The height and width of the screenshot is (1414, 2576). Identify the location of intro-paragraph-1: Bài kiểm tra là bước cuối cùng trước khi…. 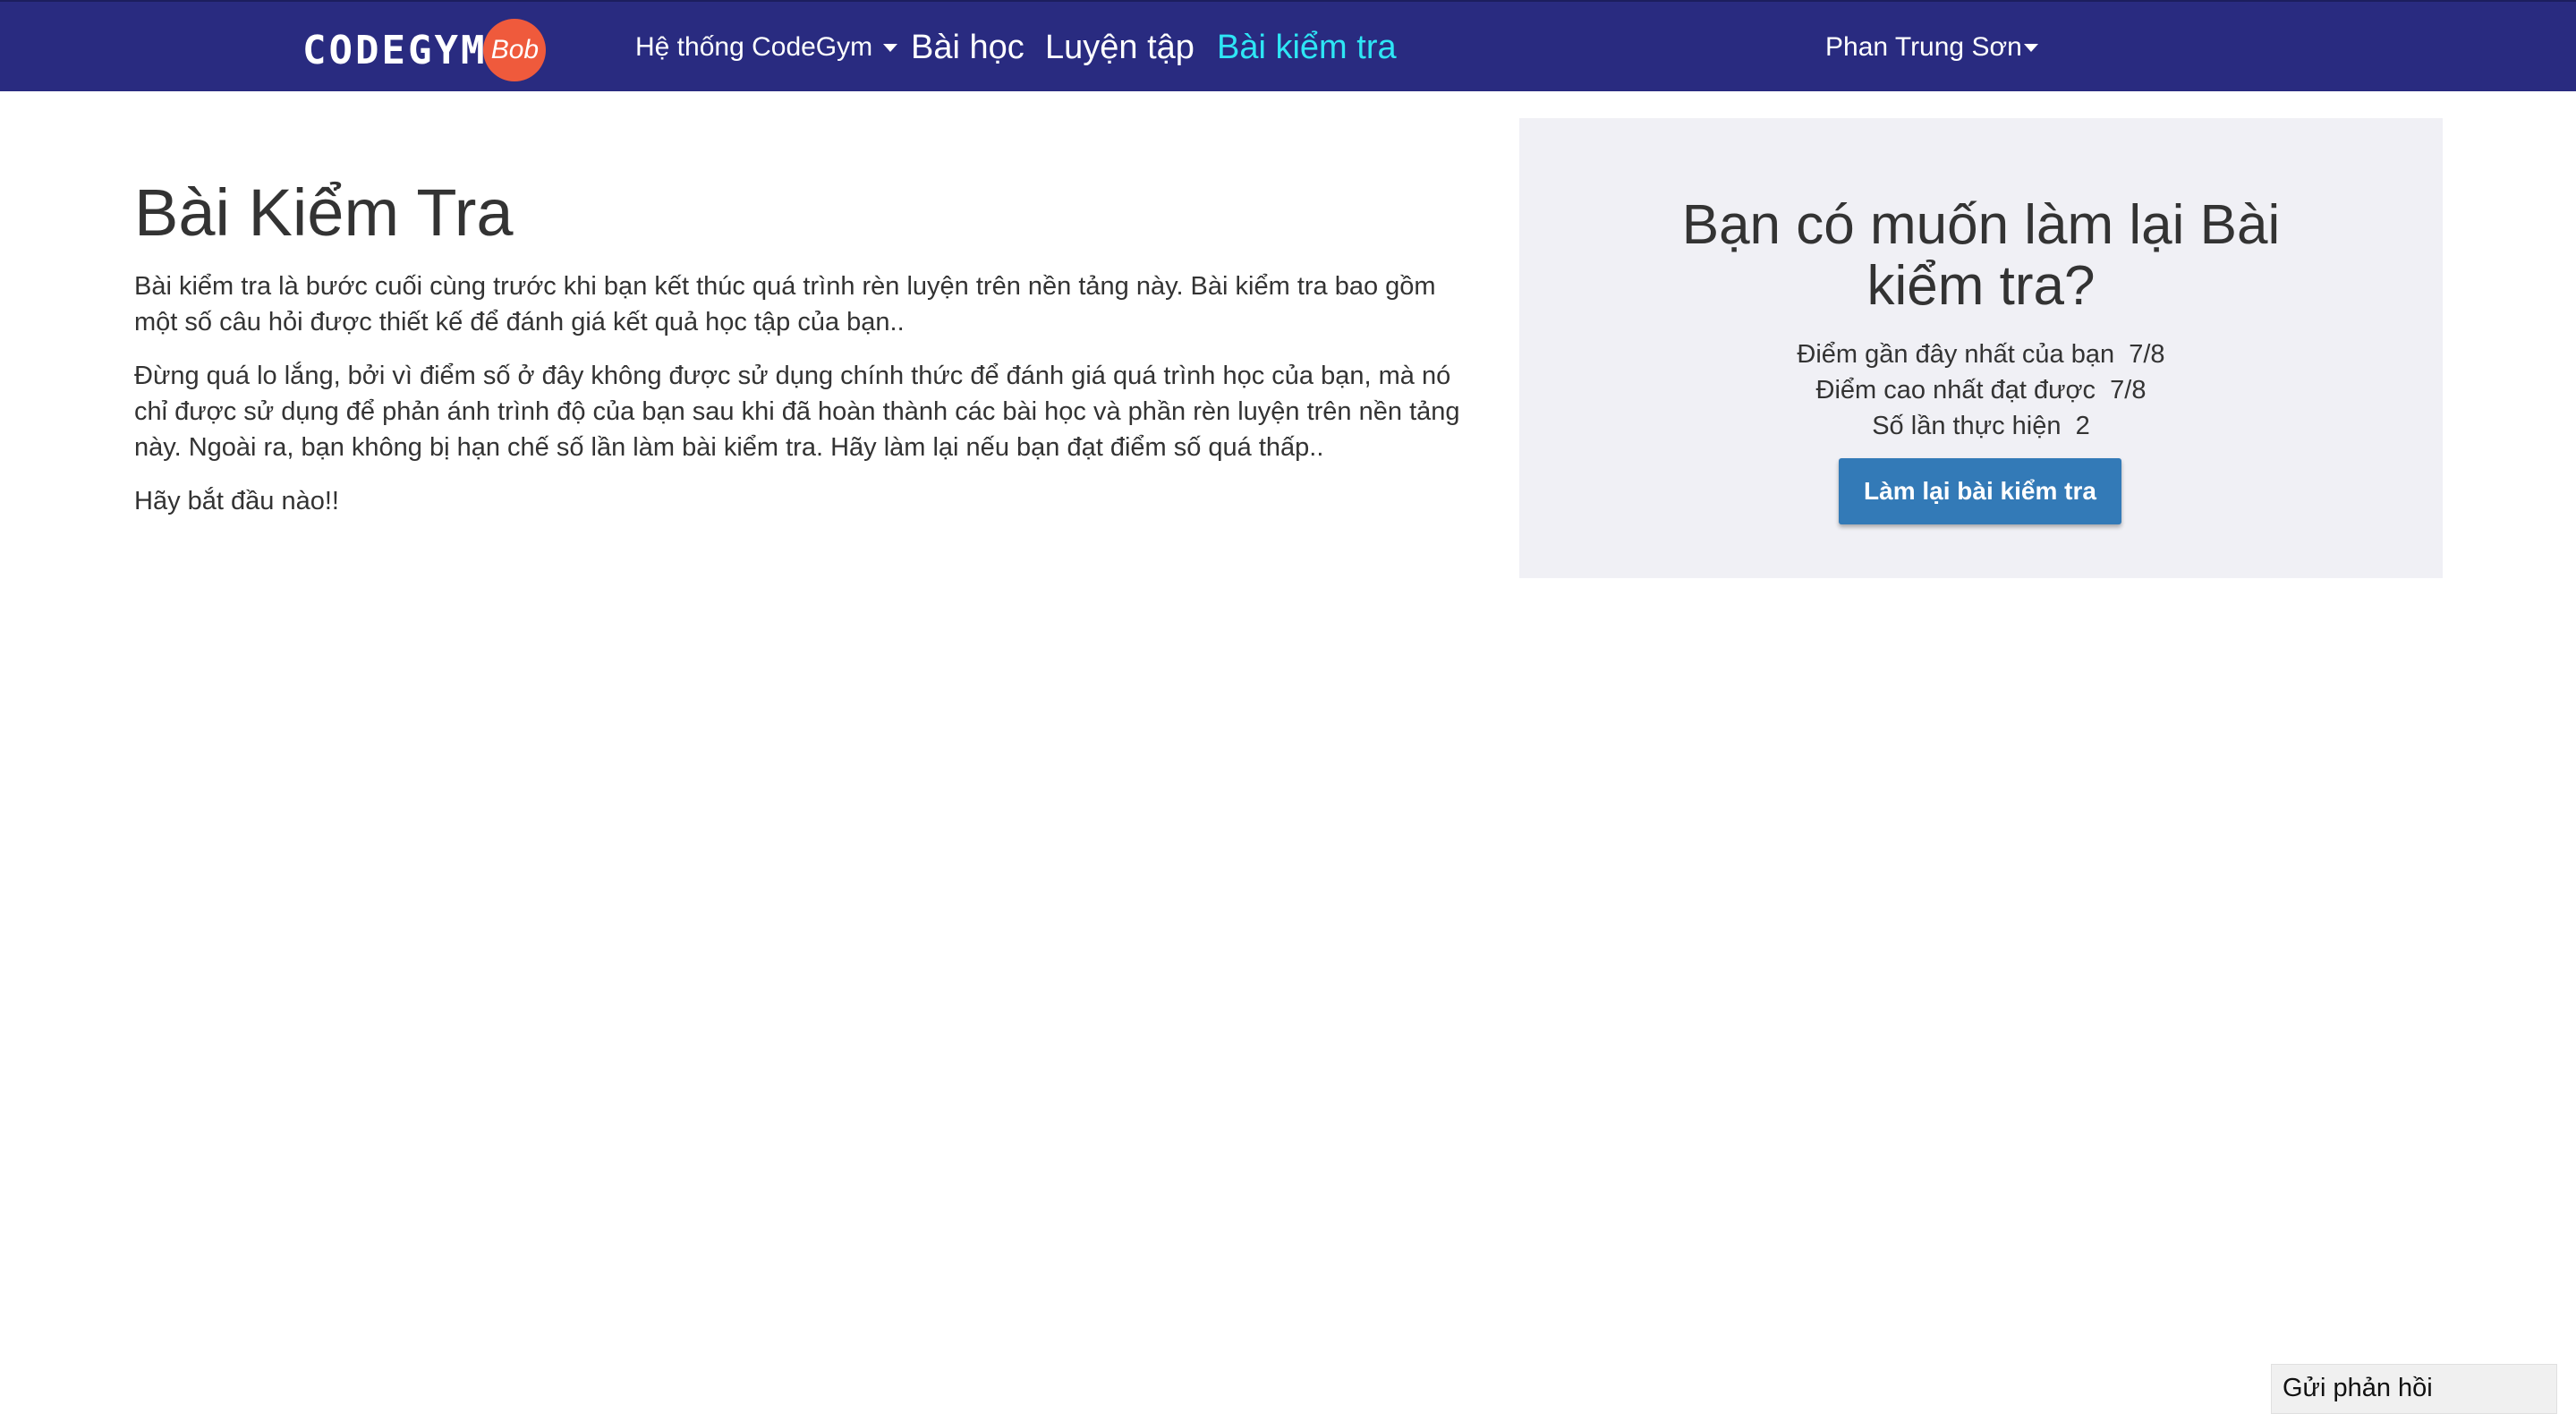
(785, 304).